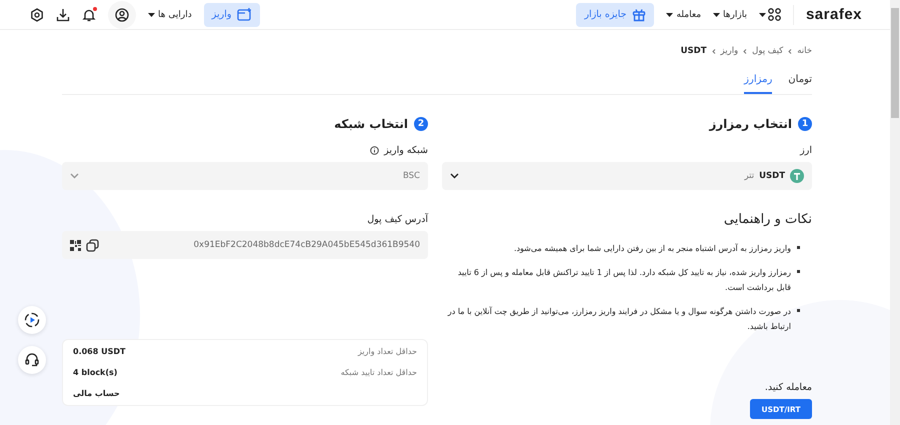 The image size is (900, 425). What do you see at coordinates (800, 82) in the screenshot?
I see `tab: تومان` at bounding box center [800, 82].